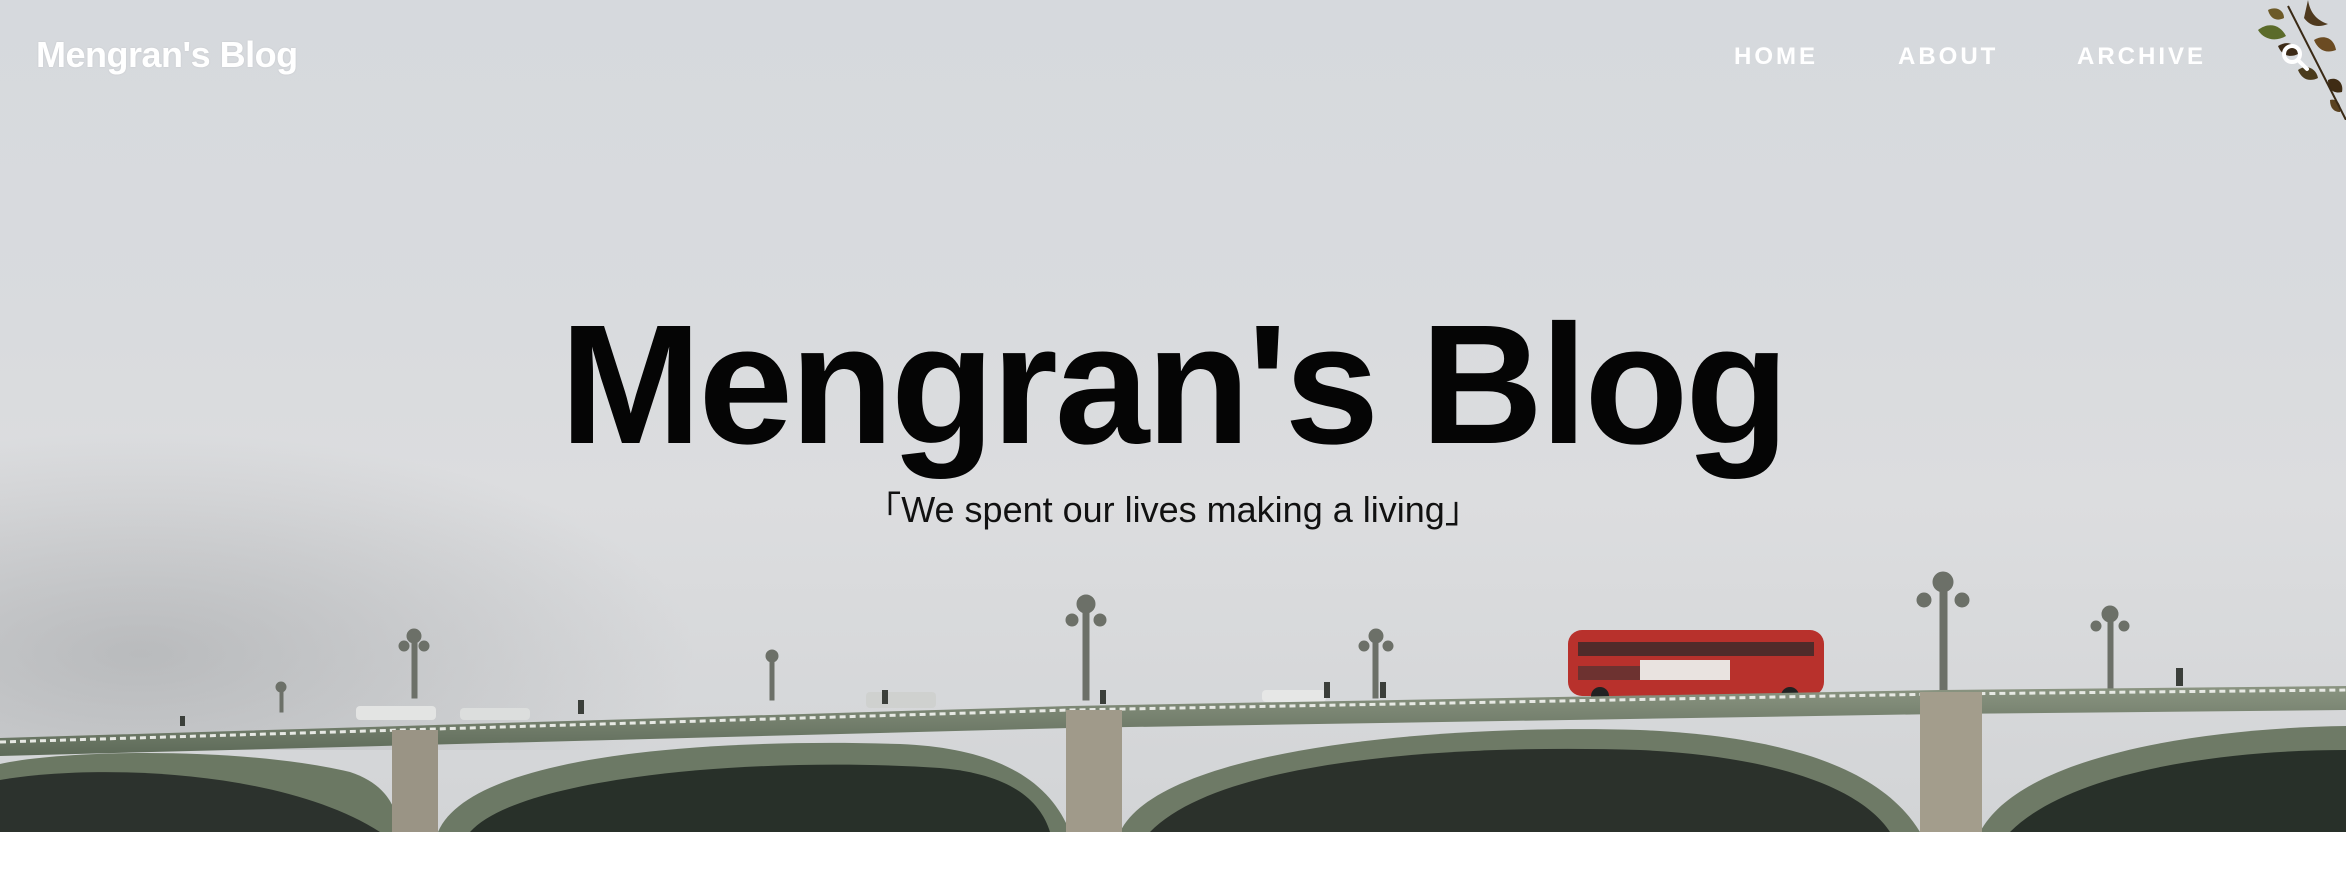 The width and height of the screenshot is (2346, 874). What do you see at coordinates (1173, 509) in the screenshot?
I see `hero-subtitle: 「We spent our lives making a living」` at bounding box center [1173, 509].